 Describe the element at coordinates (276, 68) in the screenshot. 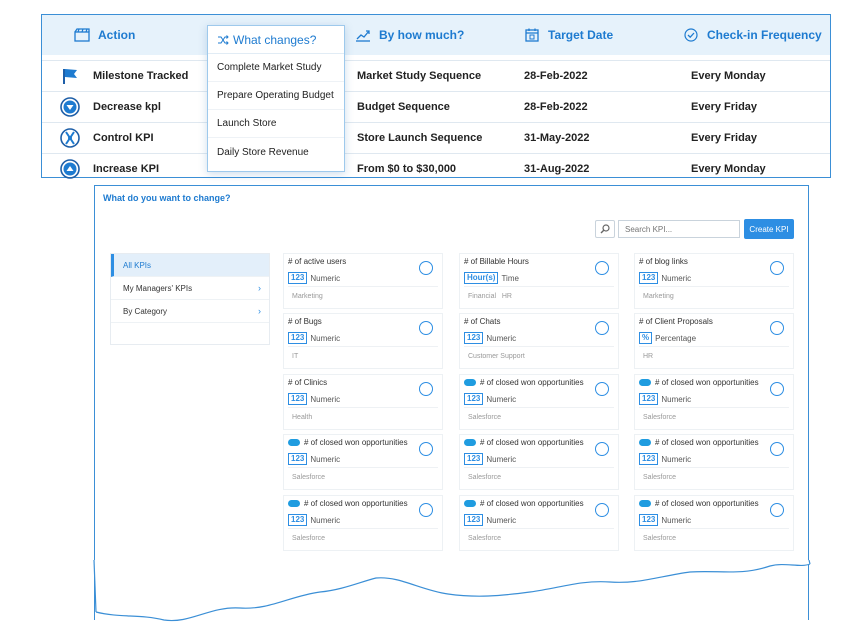

I see `dropdown-option: Complete Market Study` at that location.